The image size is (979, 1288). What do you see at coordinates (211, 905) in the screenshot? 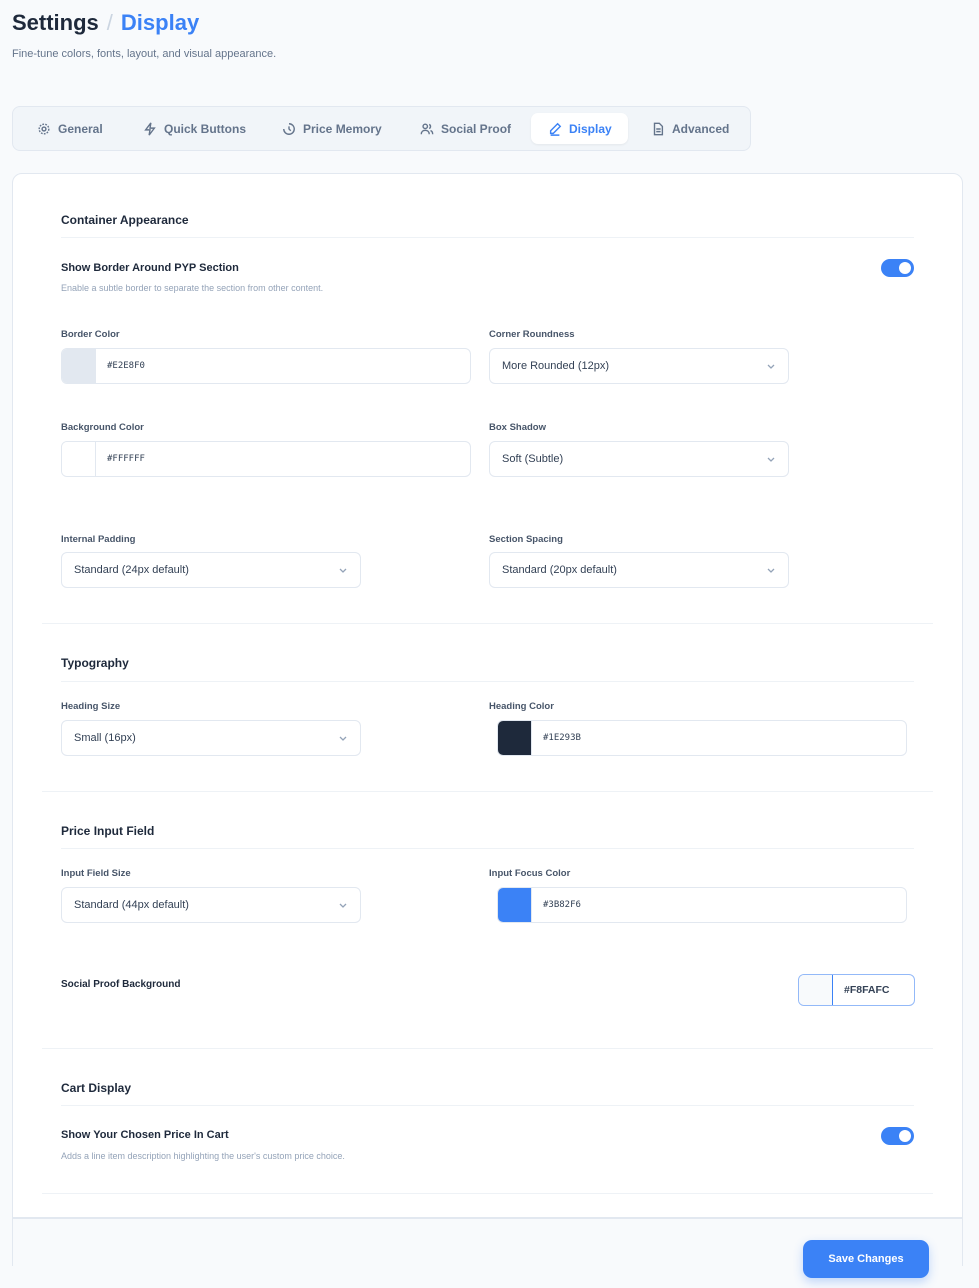
I see `input-field-size-select: Standard (44px default)` at bounding box center [211, 905].